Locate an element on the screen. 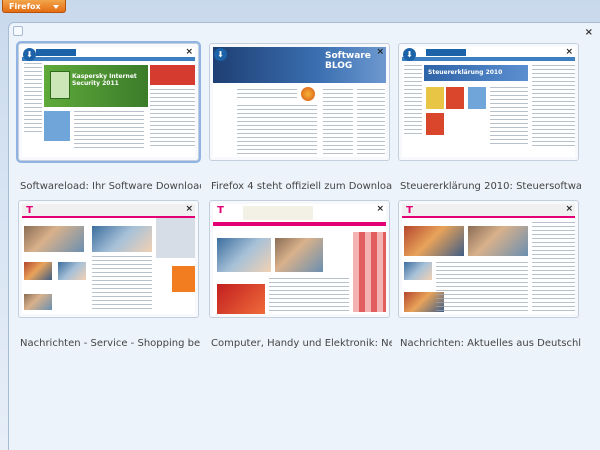 The image size is (600, 450). tab-title: Computer, Handy und Elektronik: Nev is located at coordinates (301, 343).